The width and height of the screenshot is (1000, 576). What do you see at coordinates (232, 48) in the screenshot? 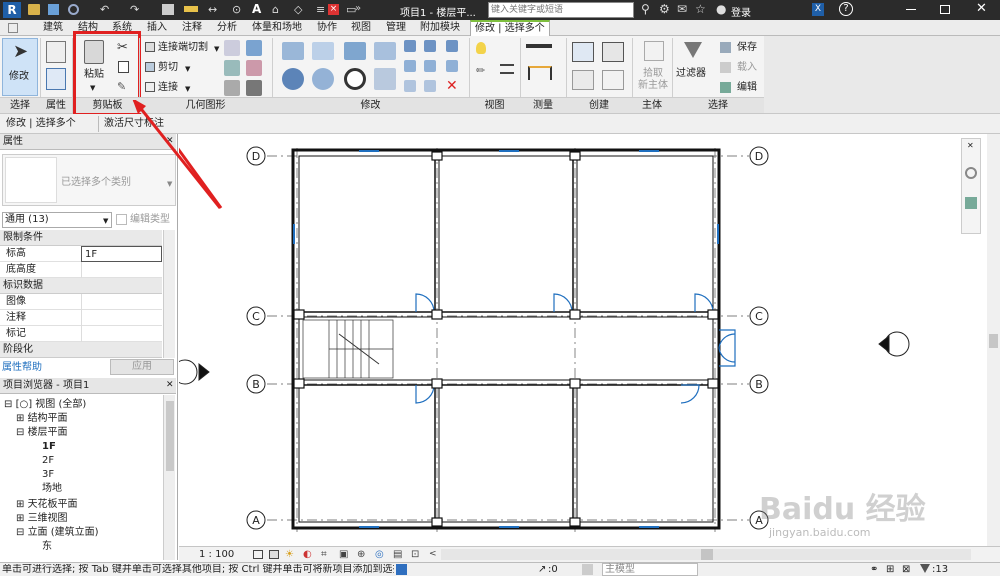
I see `wall-joins-icon` at bounding box center [232, 48].